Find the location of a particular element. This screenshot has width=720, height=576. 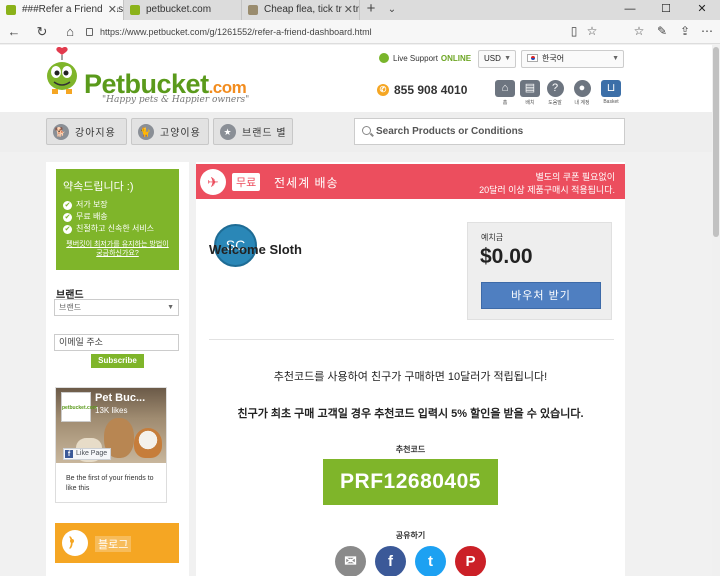

page-scrollbar is located at coordinates (716, 310).